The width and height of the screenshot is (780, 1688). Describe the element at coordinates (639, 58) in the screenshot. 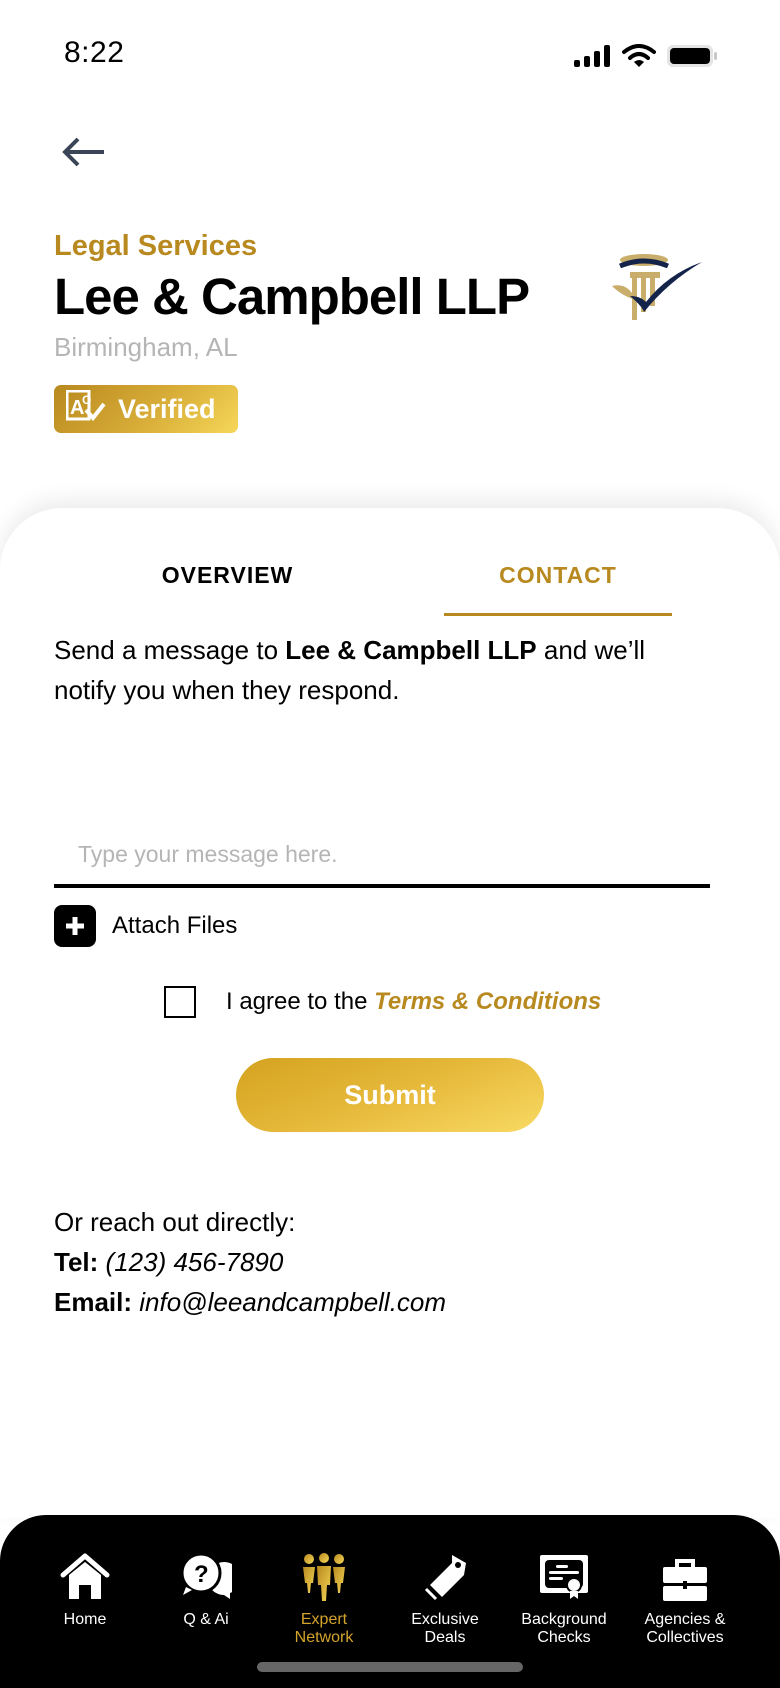

I see `wifi-icon` at that location.